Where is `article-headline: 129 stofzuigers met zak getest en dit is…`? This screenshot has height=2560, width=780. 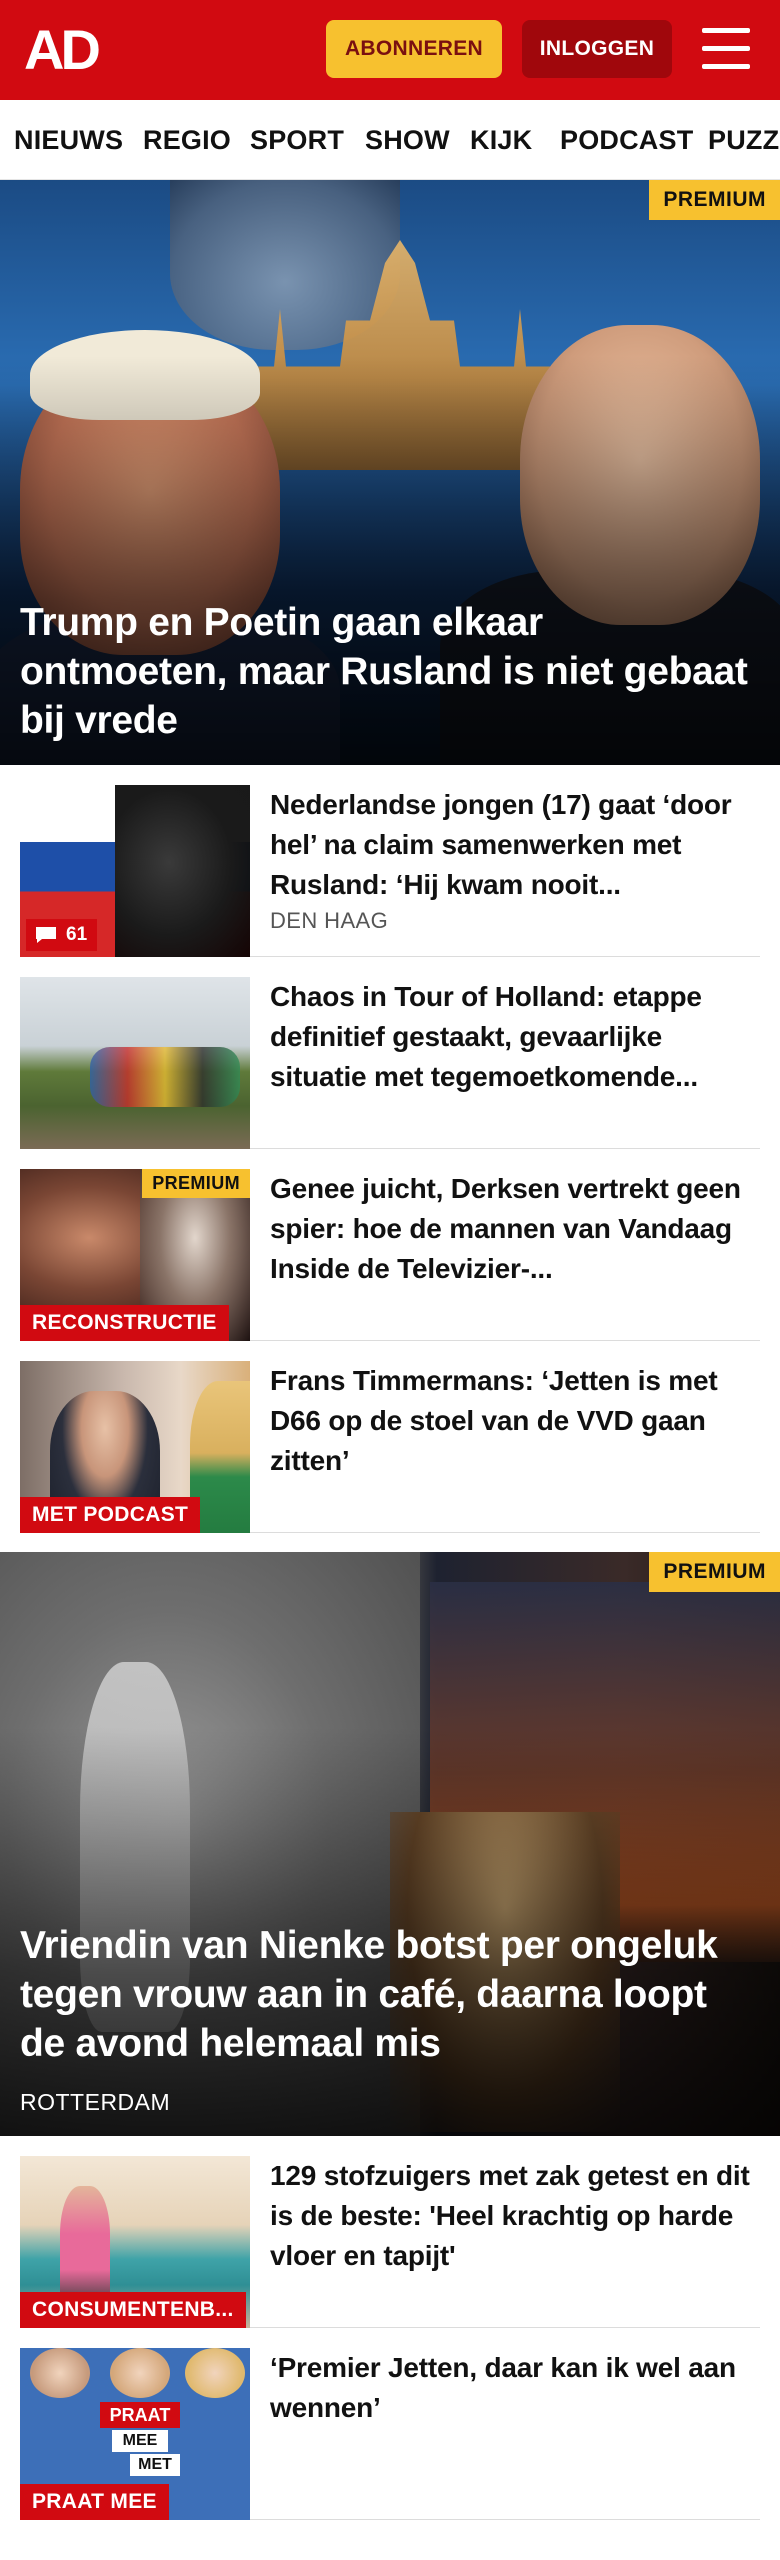 article-headline: 129 stofzuigers met zak getest en dit is… is located at coordinates (515, 2216).